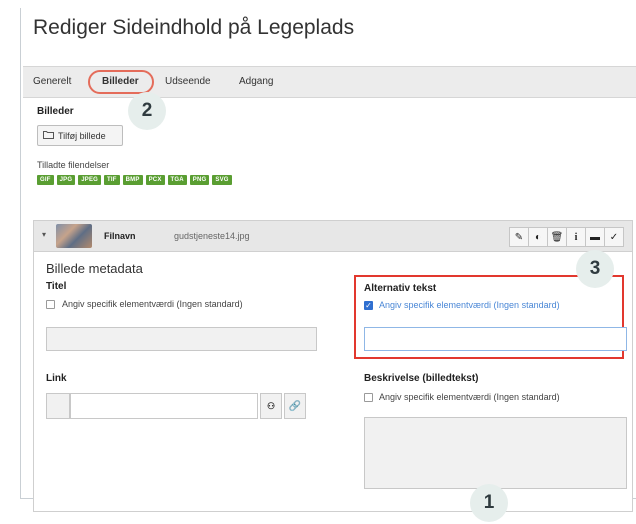  I want to click on image-thumbnail, so click(74, 236).